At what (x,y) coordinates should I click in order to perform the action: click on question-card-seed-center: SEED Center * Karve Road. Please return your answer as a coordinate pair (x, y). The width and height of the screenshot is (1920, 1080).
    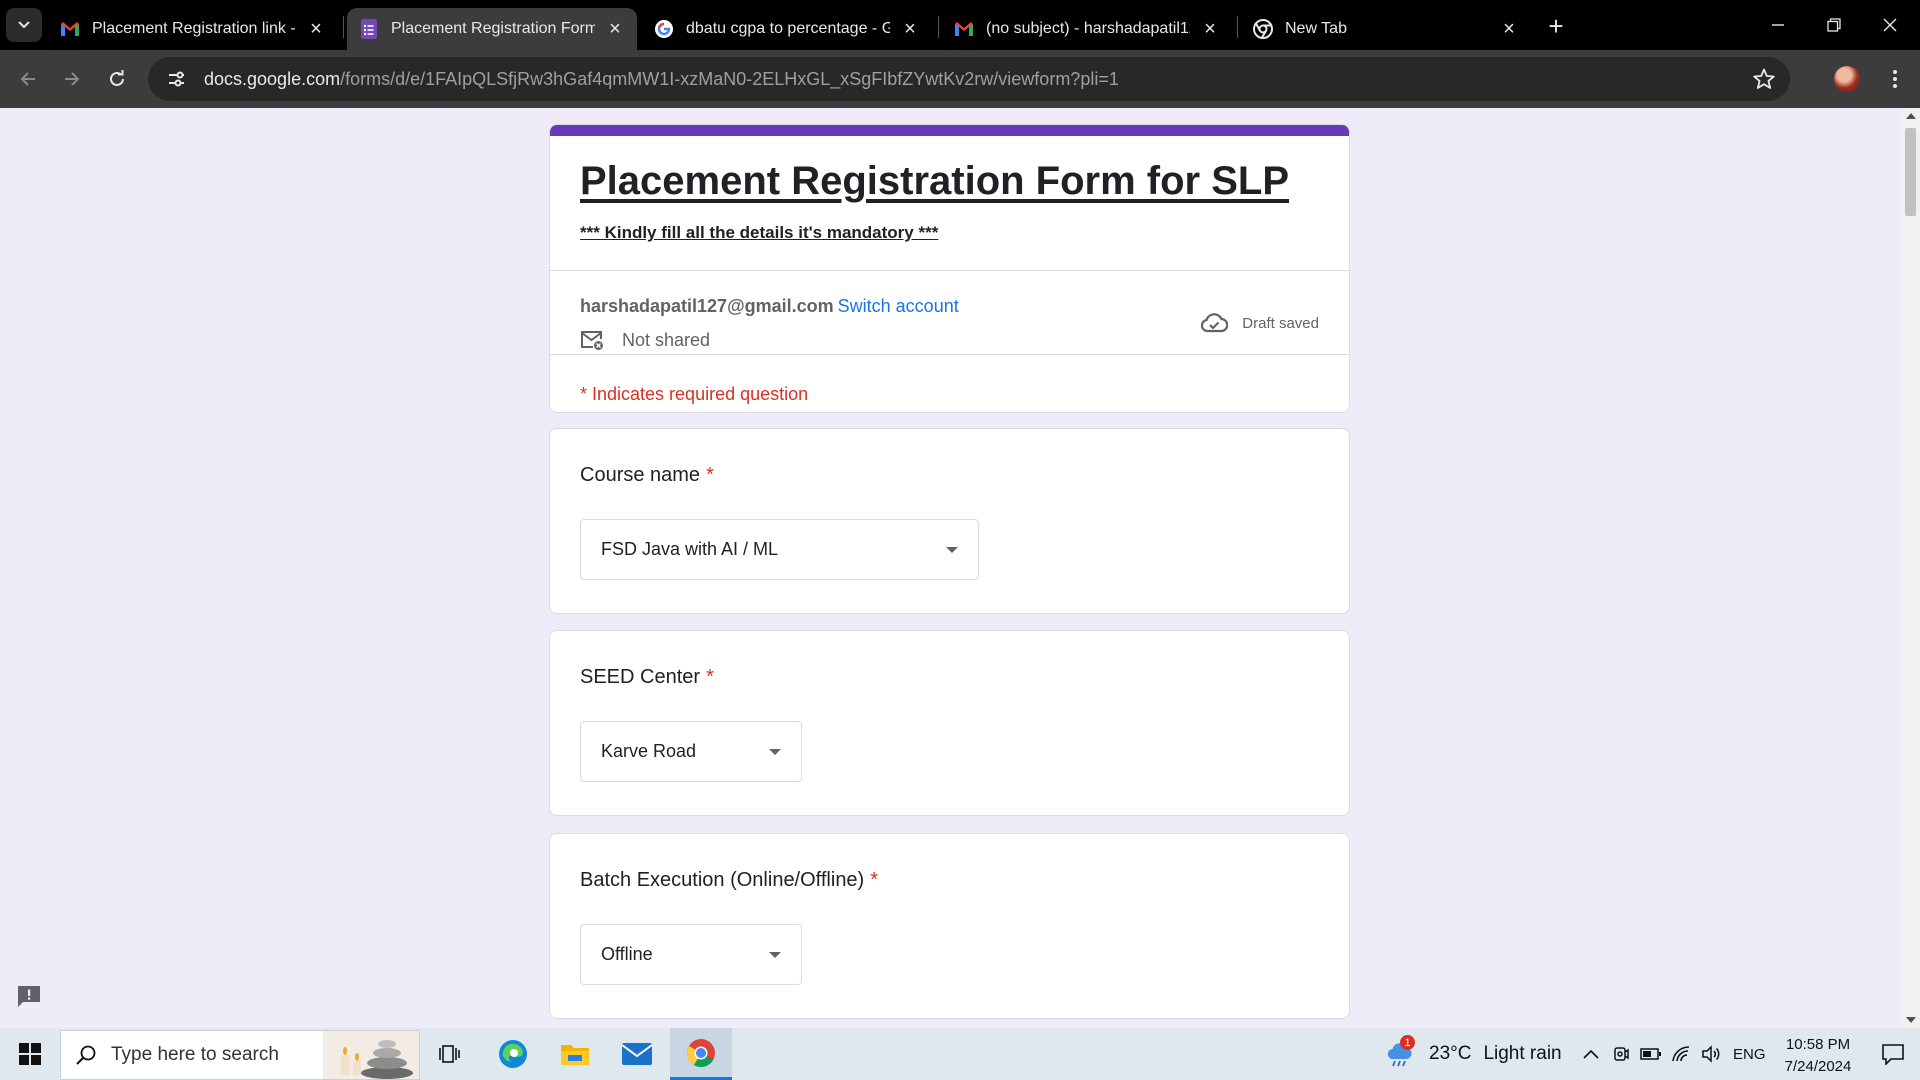
    Looking at the image, I should click on (949, 723).